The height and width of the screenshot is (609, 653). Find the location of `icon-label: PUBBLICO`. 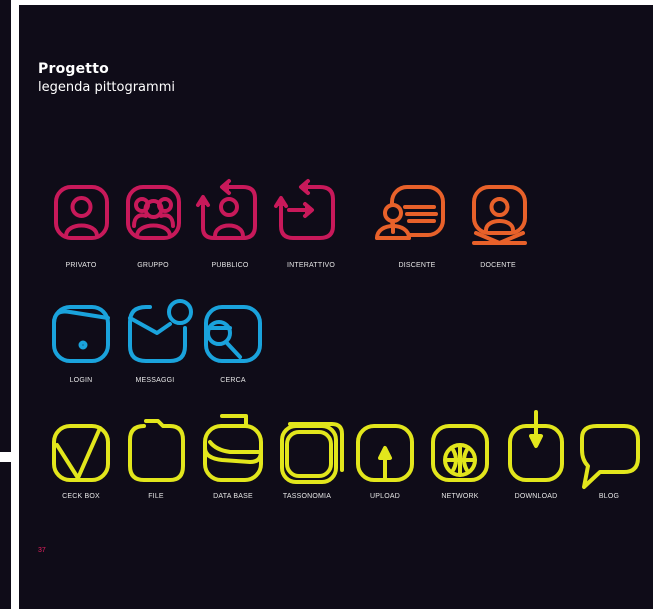

icon-label: PUBBLICO is located at coordinates (230, 265).